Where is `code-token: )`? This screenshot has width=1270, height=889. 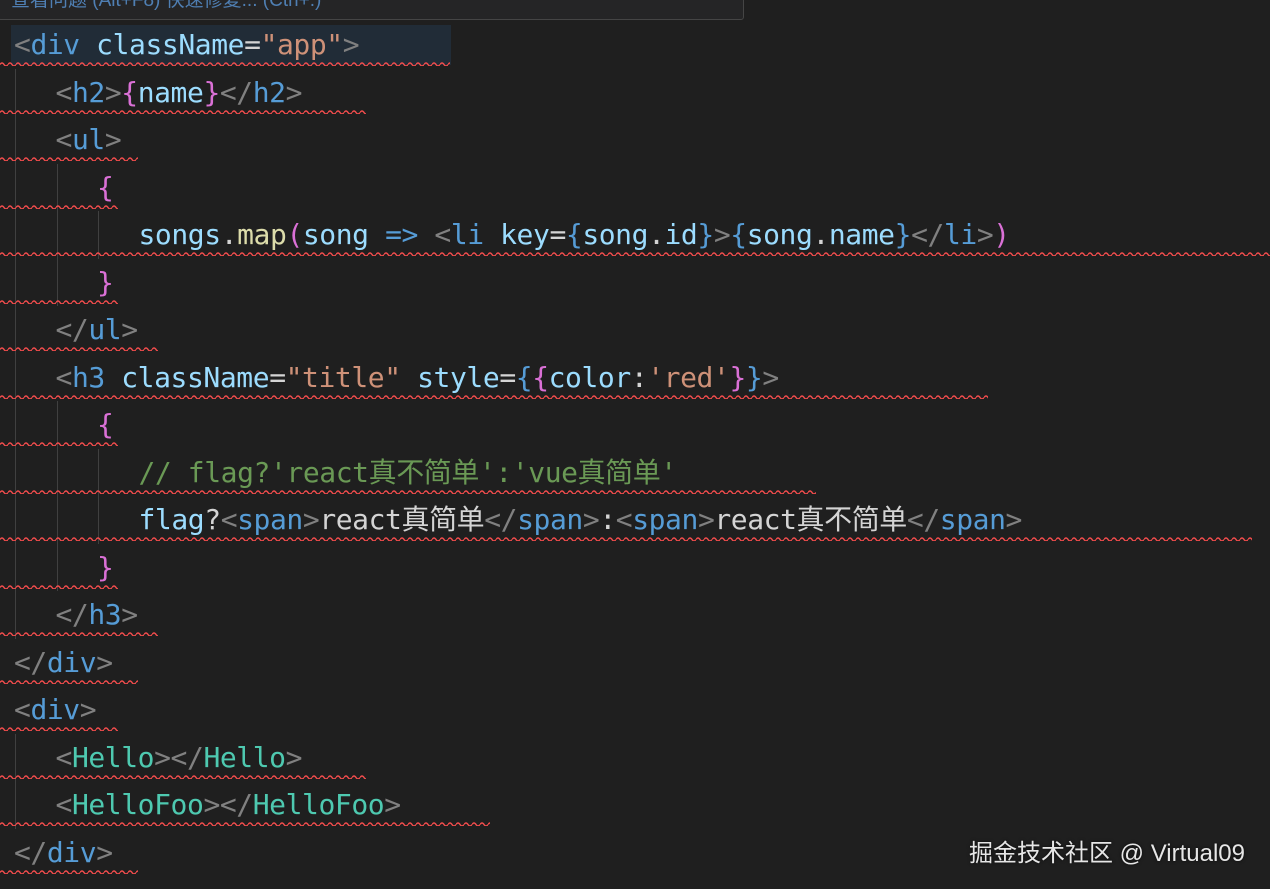 code-token: ) is located at coordinates (1001, 234).